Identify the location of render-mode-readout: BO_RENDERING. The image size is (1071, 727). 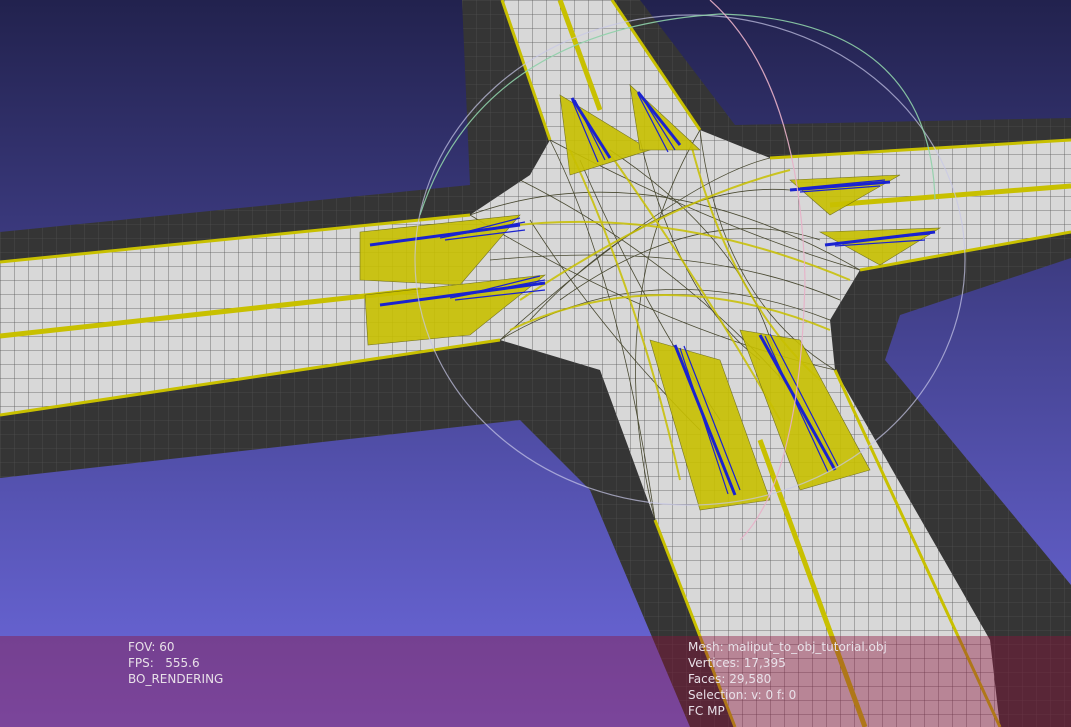
(176, 679).